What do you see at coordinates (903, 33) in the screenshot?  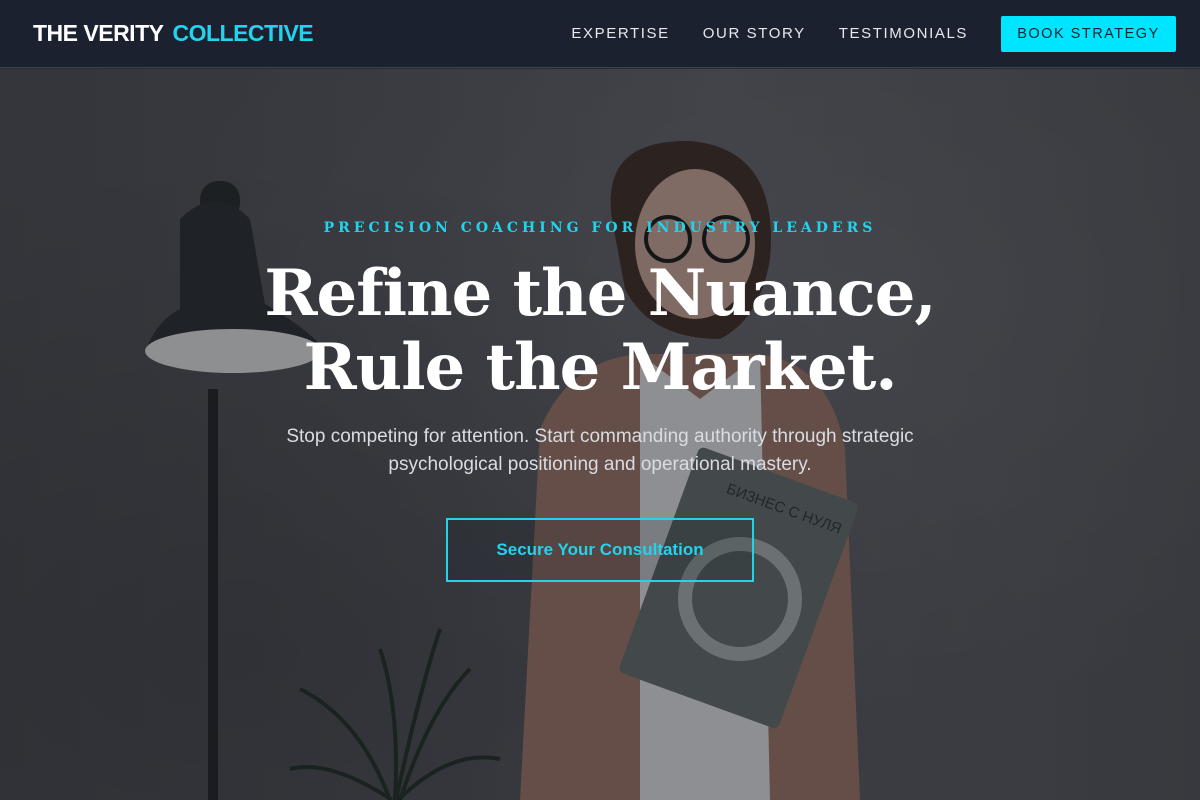 I see `nav-link-testimonials: TESTIMONIALS` at bounding box center [903, 33].